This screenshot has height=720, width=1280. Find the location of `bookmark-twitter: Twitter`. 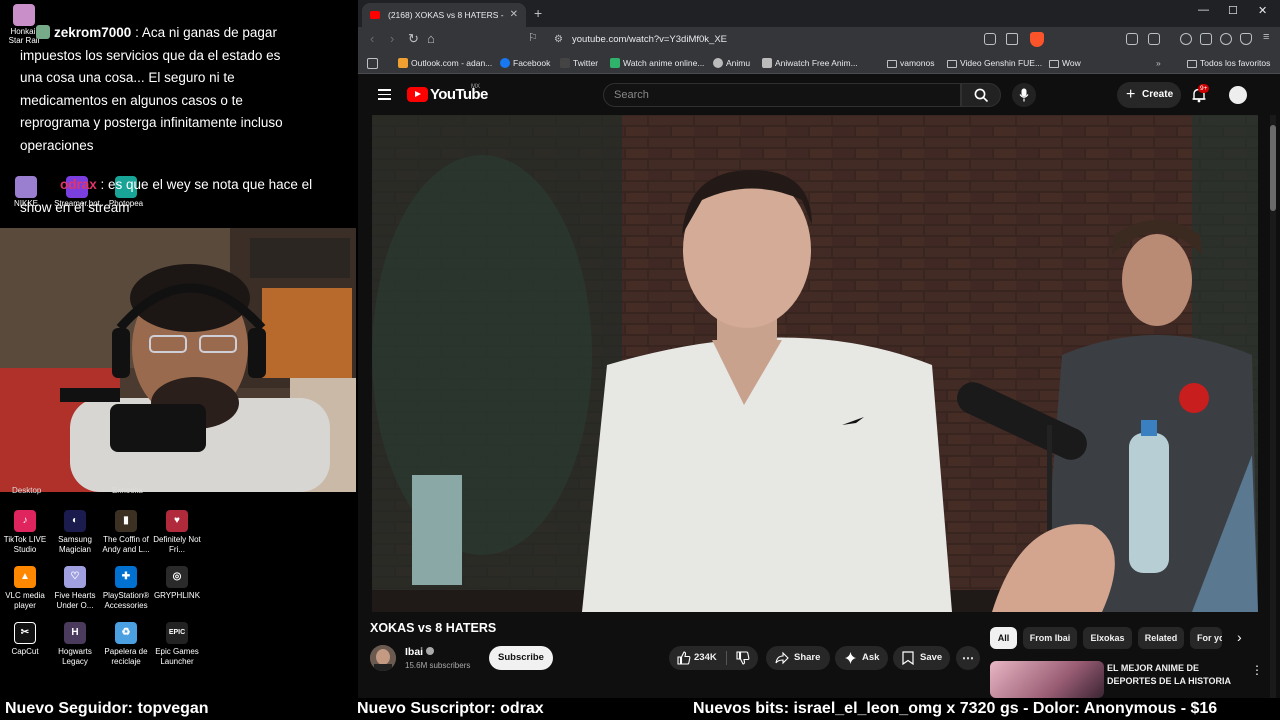

bookmark-twitter: Twitter is located at coordinates (579, 63).